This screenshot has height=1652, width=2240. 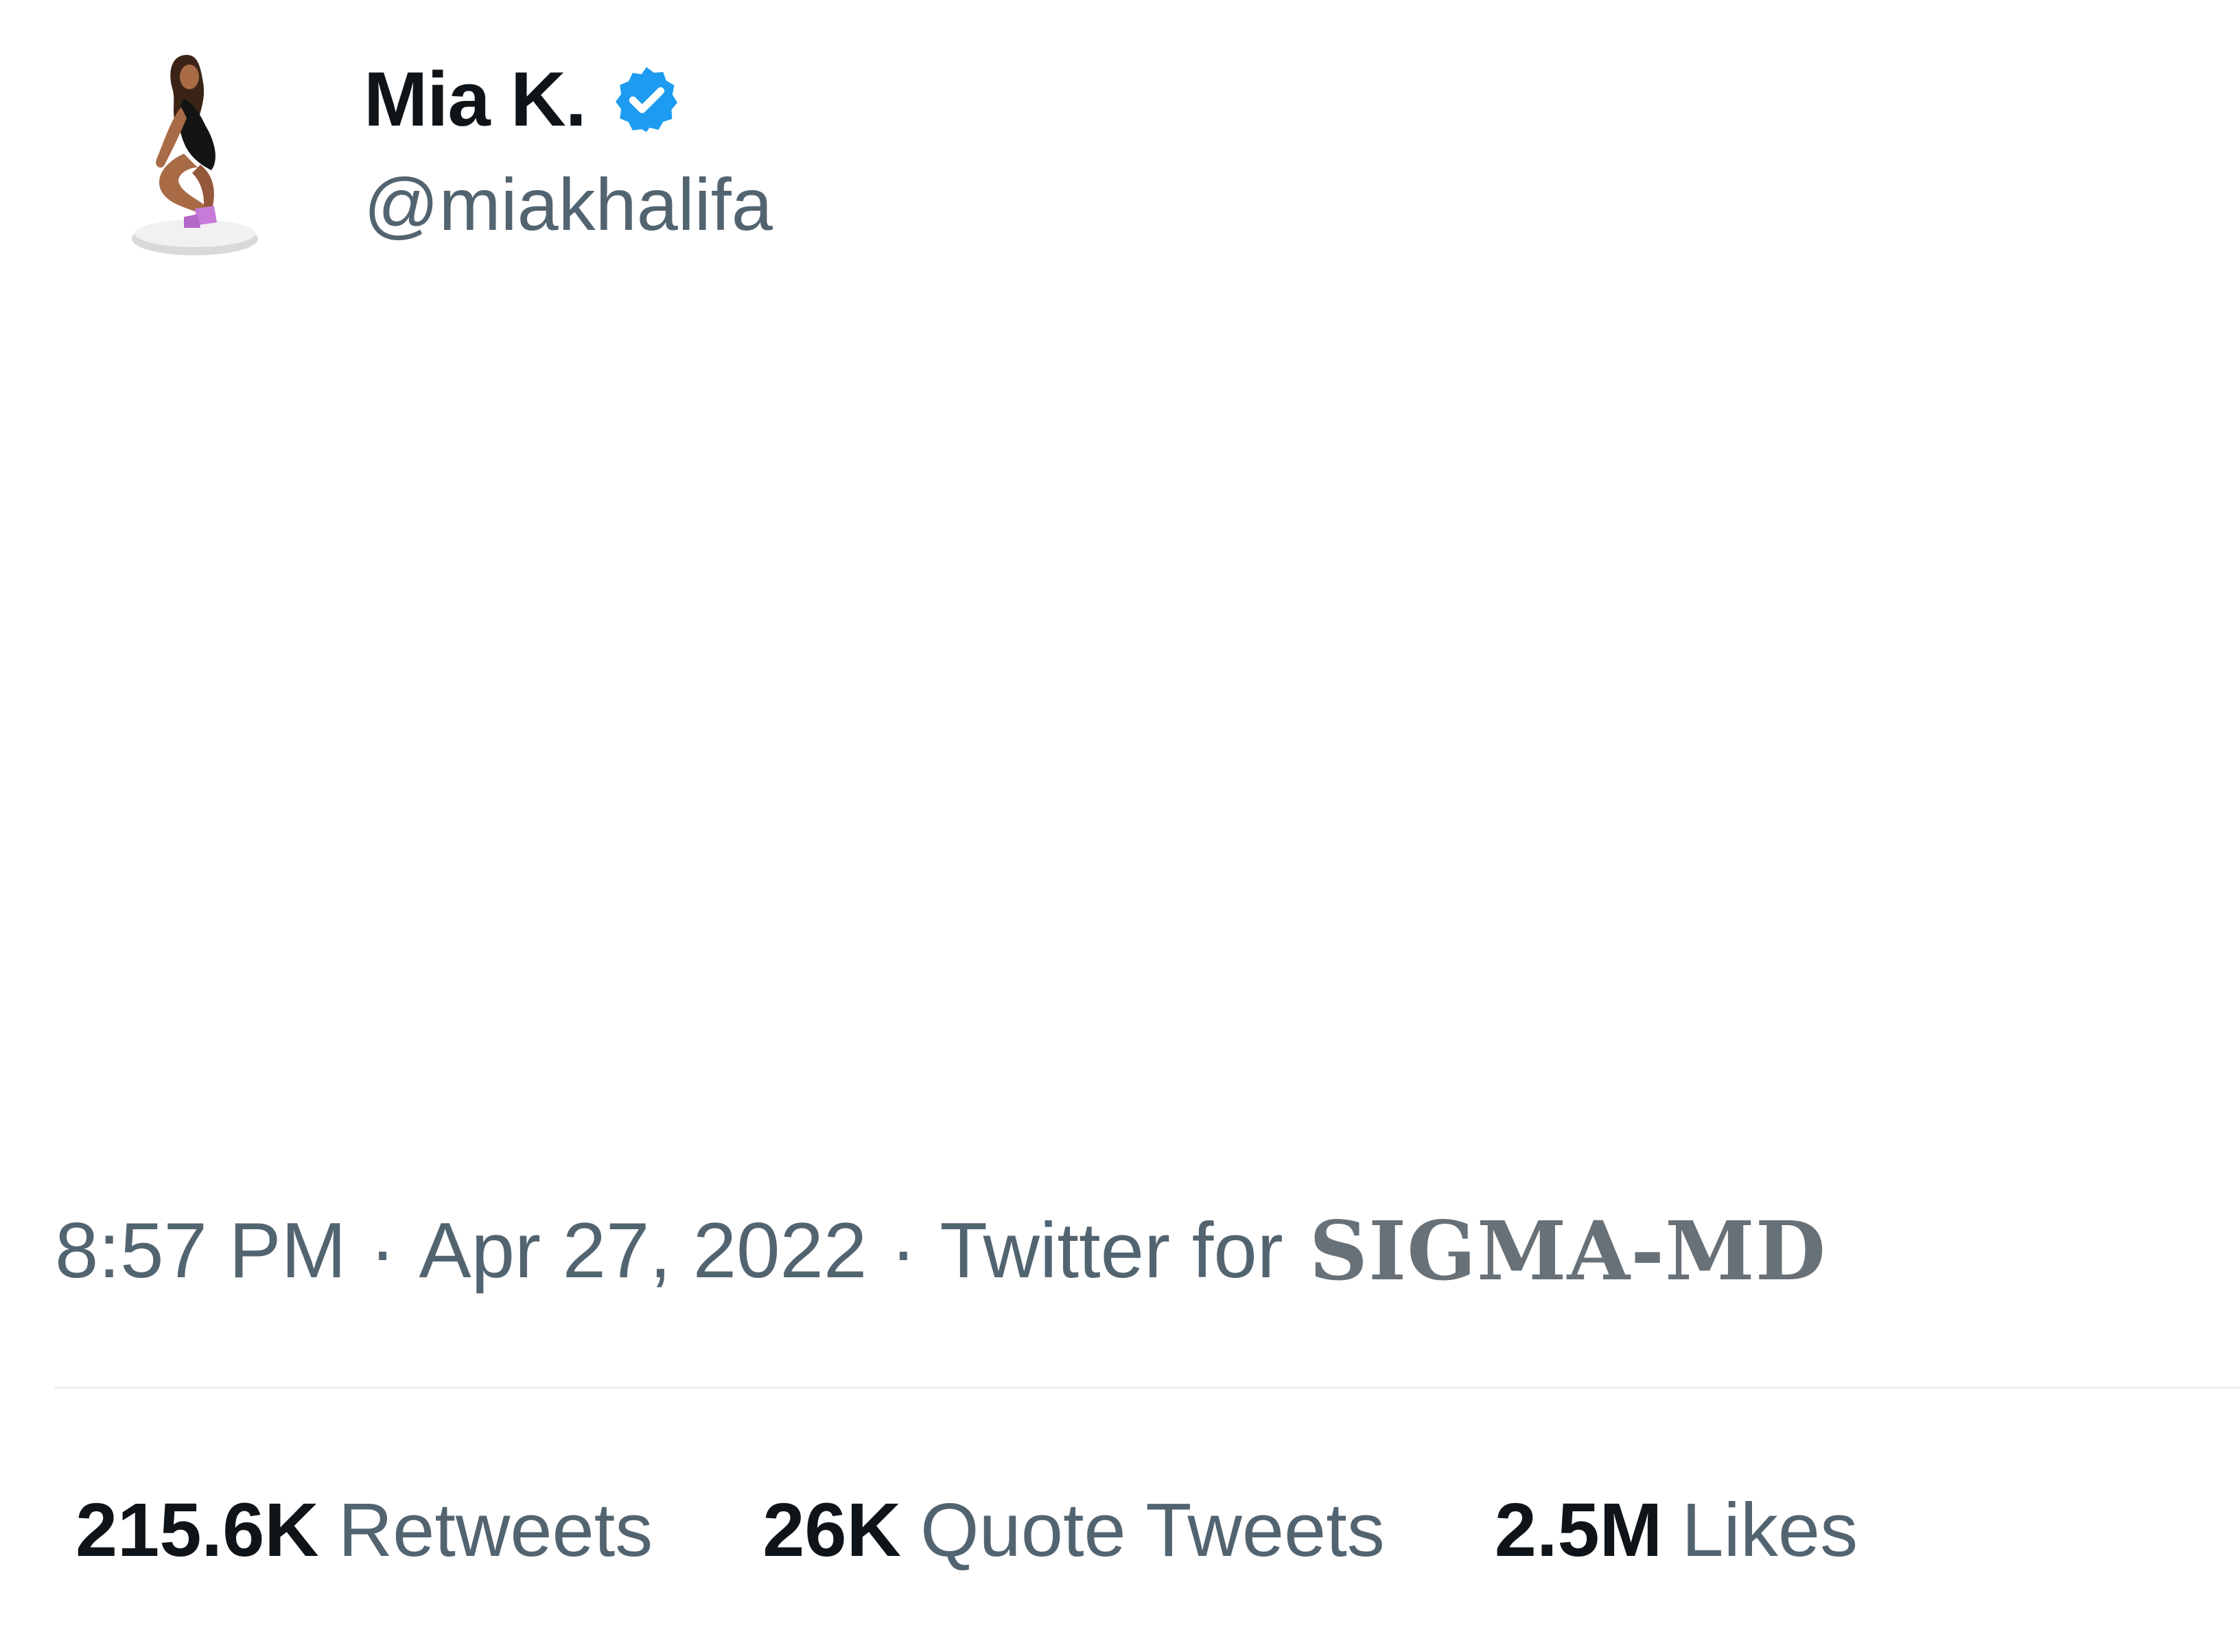 I want to click on name-row: Mia K., so click(x=568, y=99).